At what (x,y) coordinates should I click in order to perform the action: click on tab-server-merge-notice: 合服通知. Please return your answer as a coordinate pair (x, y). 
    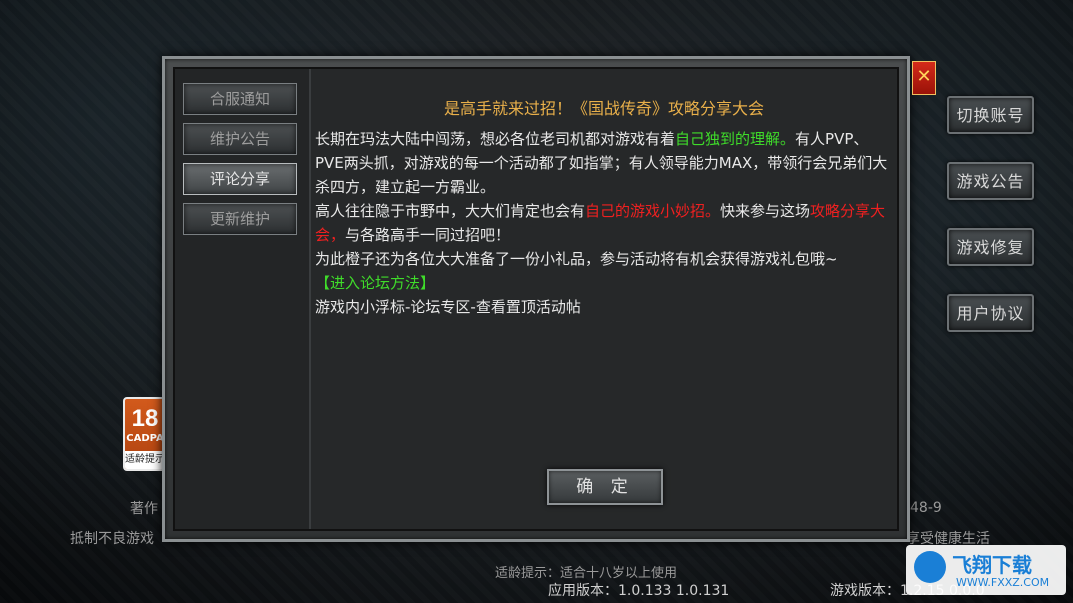
    Looking at the image, I should click on (240, 99).